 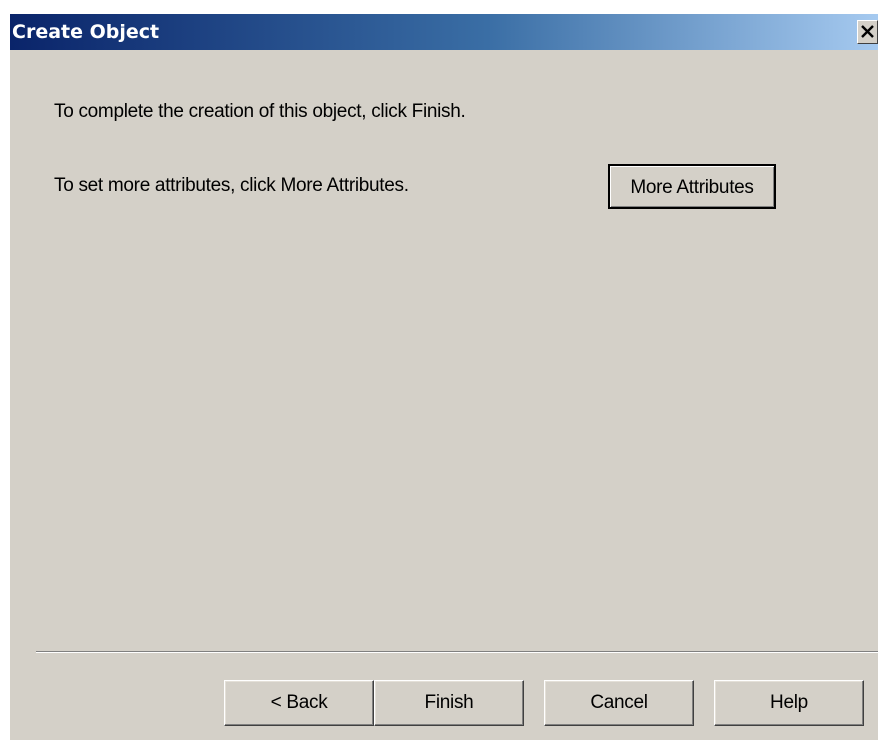 I want to click on close-icon, so click(x=867, y=31).